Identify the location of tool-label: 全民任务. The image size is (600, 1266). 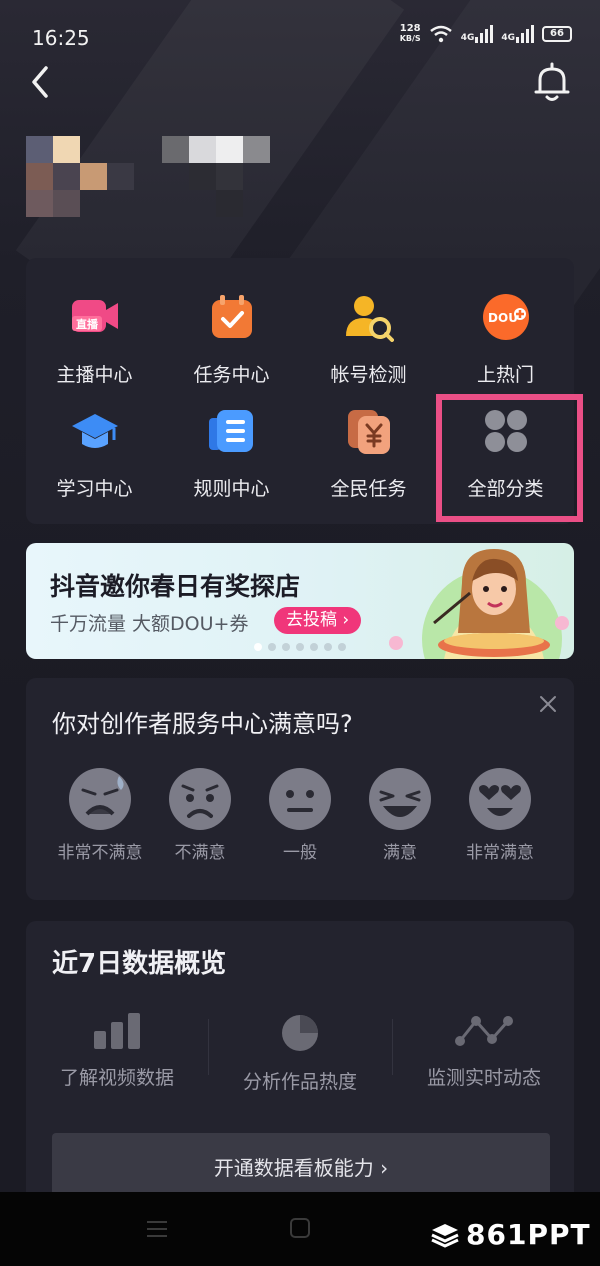
(368, 489).